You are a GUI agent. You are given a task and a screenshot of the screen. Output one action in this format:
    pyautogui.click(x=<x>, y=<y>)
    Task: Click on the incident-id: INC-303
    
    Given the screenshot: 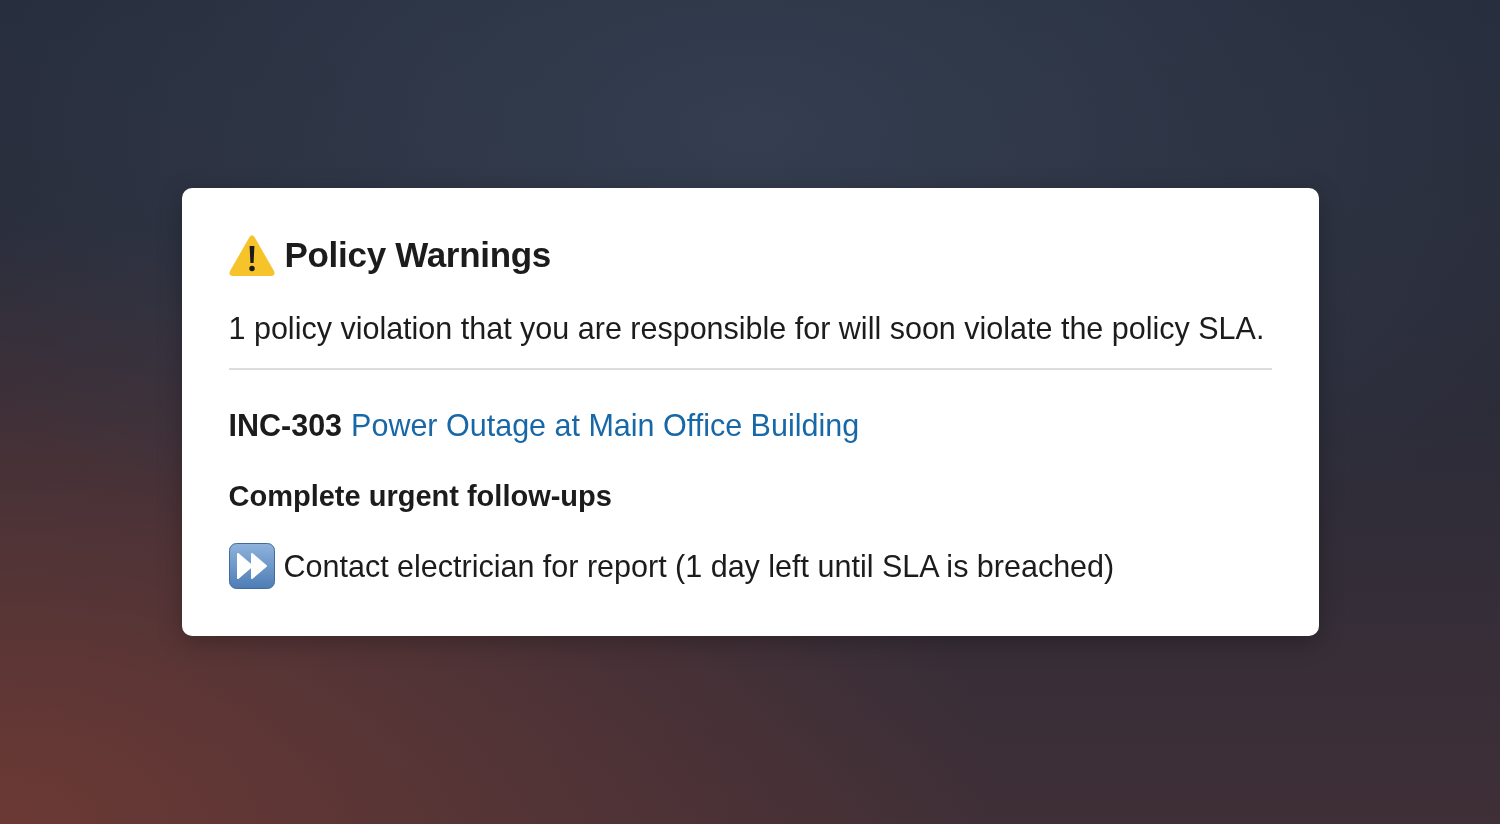 What is the action you would take?
    pyautogui.click(x=285, y=425)
    